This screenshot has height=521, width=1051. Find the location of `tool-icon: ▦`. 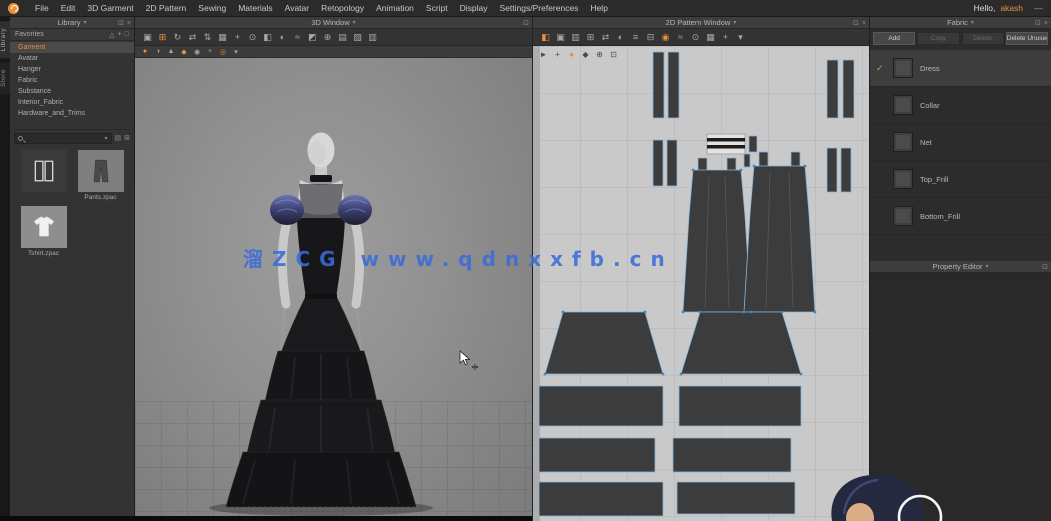

tool-icon: ▦ is located at coordinates (710, 37).